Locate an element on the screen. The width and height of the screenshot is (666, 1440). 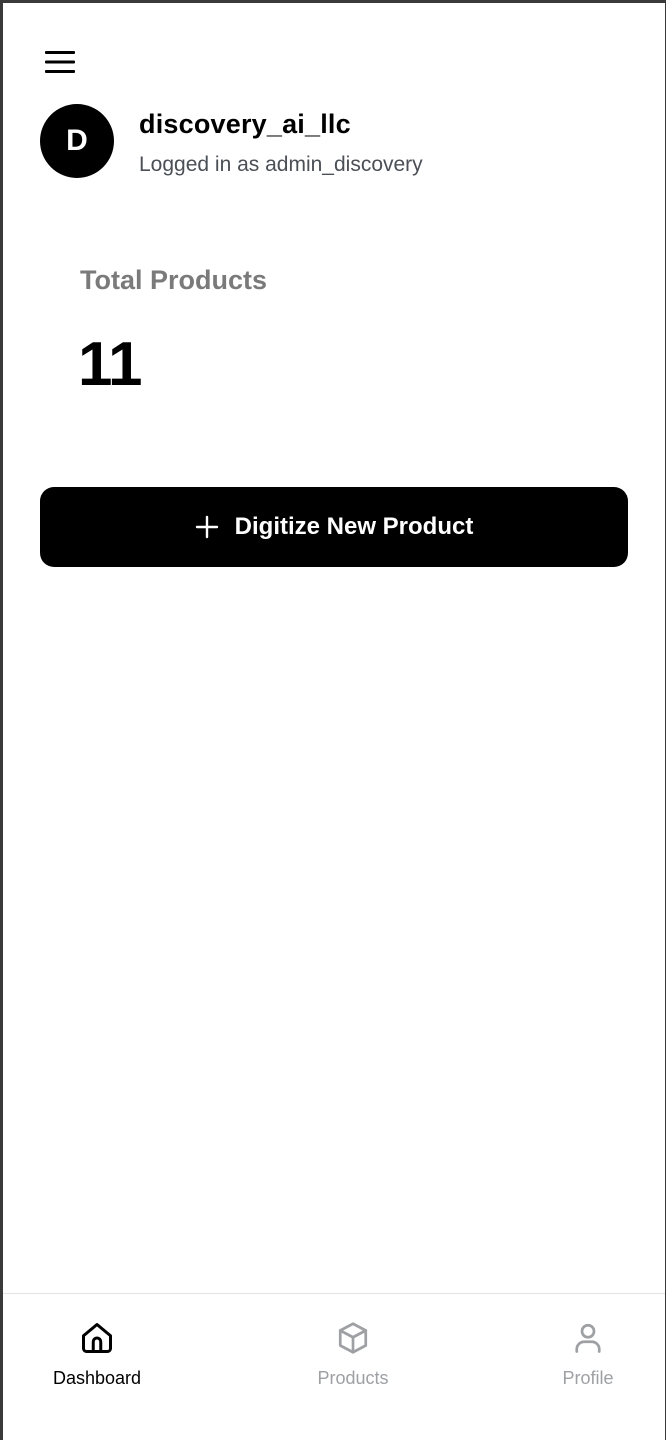
bottom-navigation: Dashboard Products Profile is located at coordinates (334, 1366).